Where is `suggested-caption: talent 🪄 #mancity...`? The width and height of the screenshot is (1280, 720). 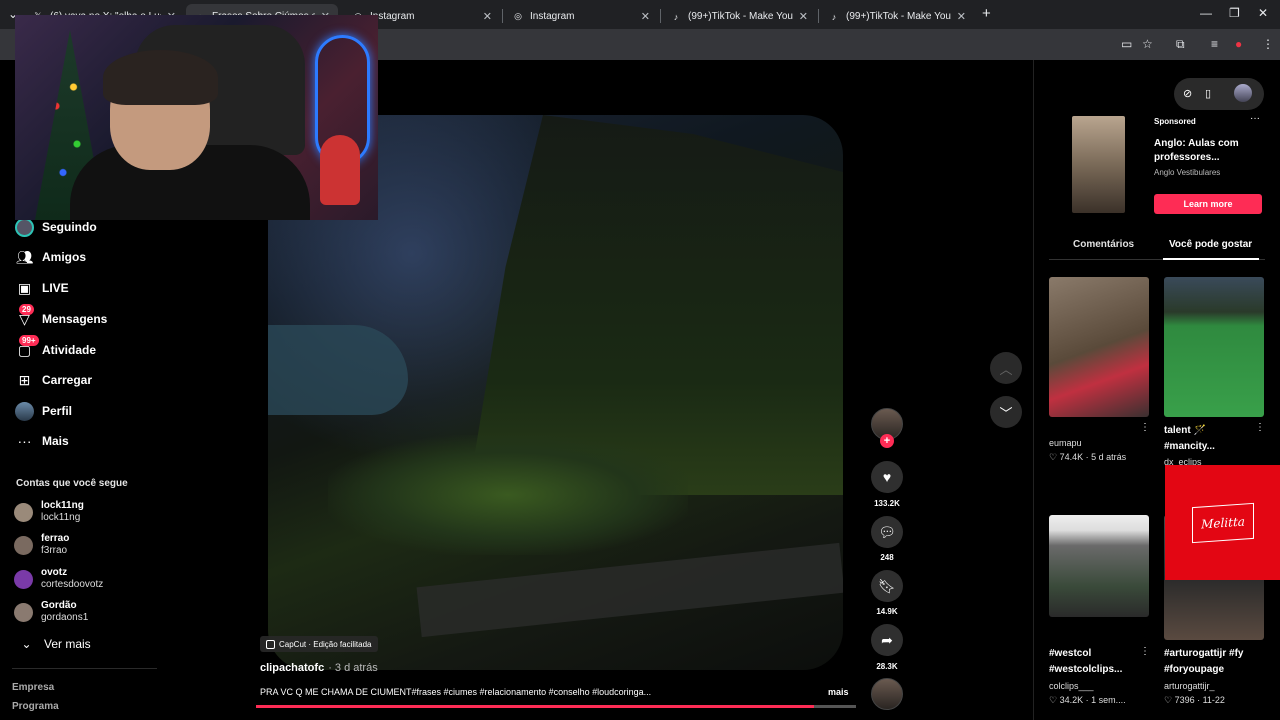 suggested-caption: talent 🪄 #mancity... is located at coordinates (1209, 439).